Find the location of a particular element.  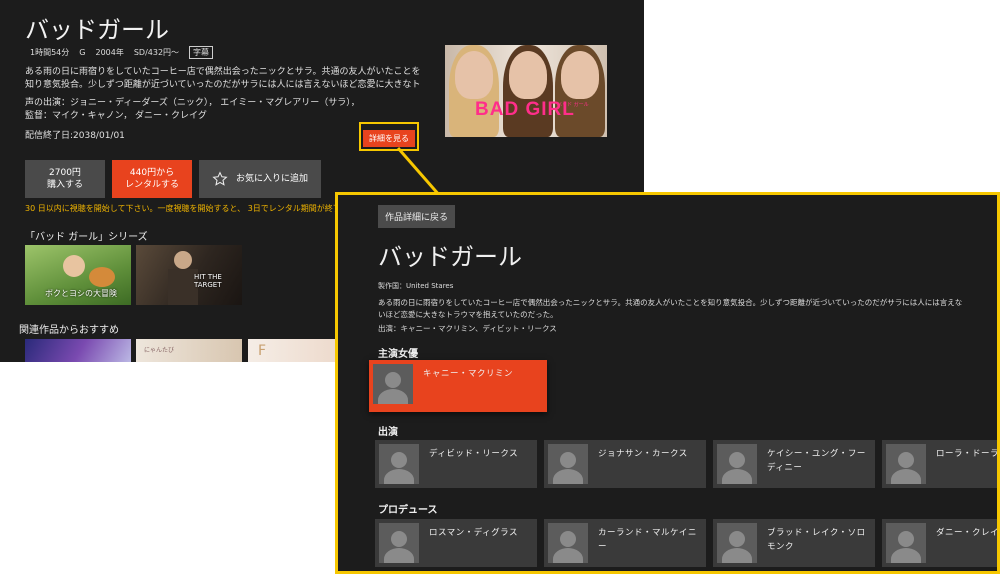

person-name: ロスマン・ディグラス is located at coordinates (473, 533).